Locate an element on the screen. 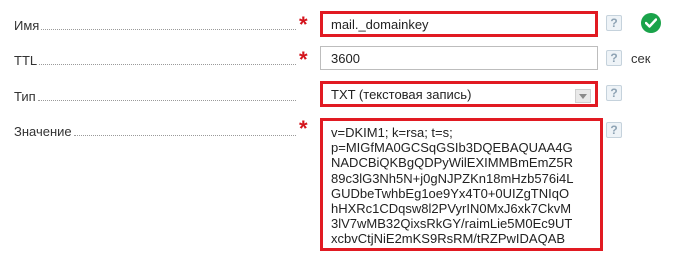 Image resolution: width=680 pixels, height=256 pixels. ttl-input-value: 3600 is located at coordinates (345, 58).